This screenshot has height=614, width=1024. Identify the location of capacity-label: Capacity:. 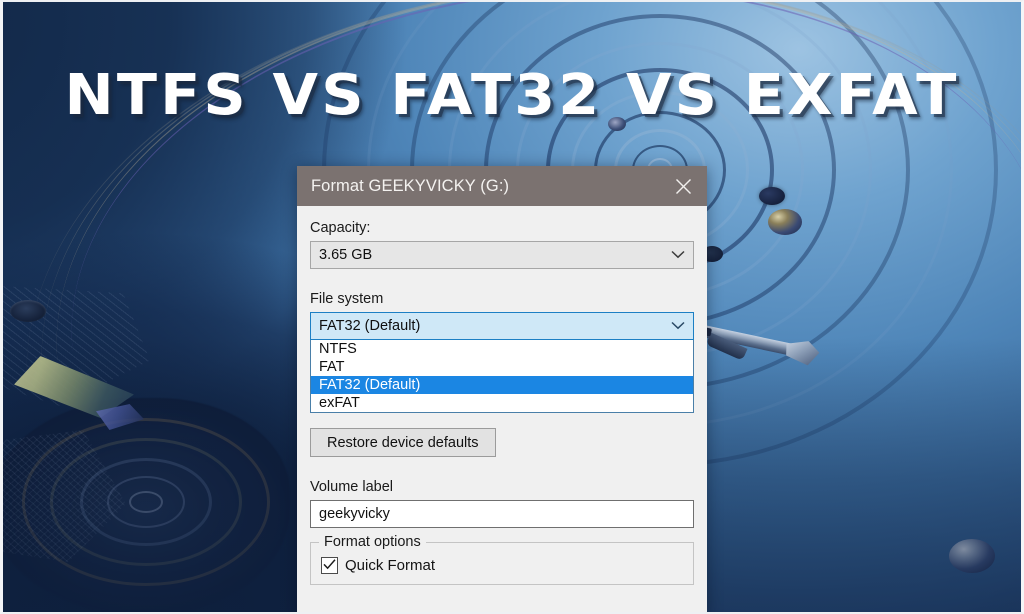
(340, 228).